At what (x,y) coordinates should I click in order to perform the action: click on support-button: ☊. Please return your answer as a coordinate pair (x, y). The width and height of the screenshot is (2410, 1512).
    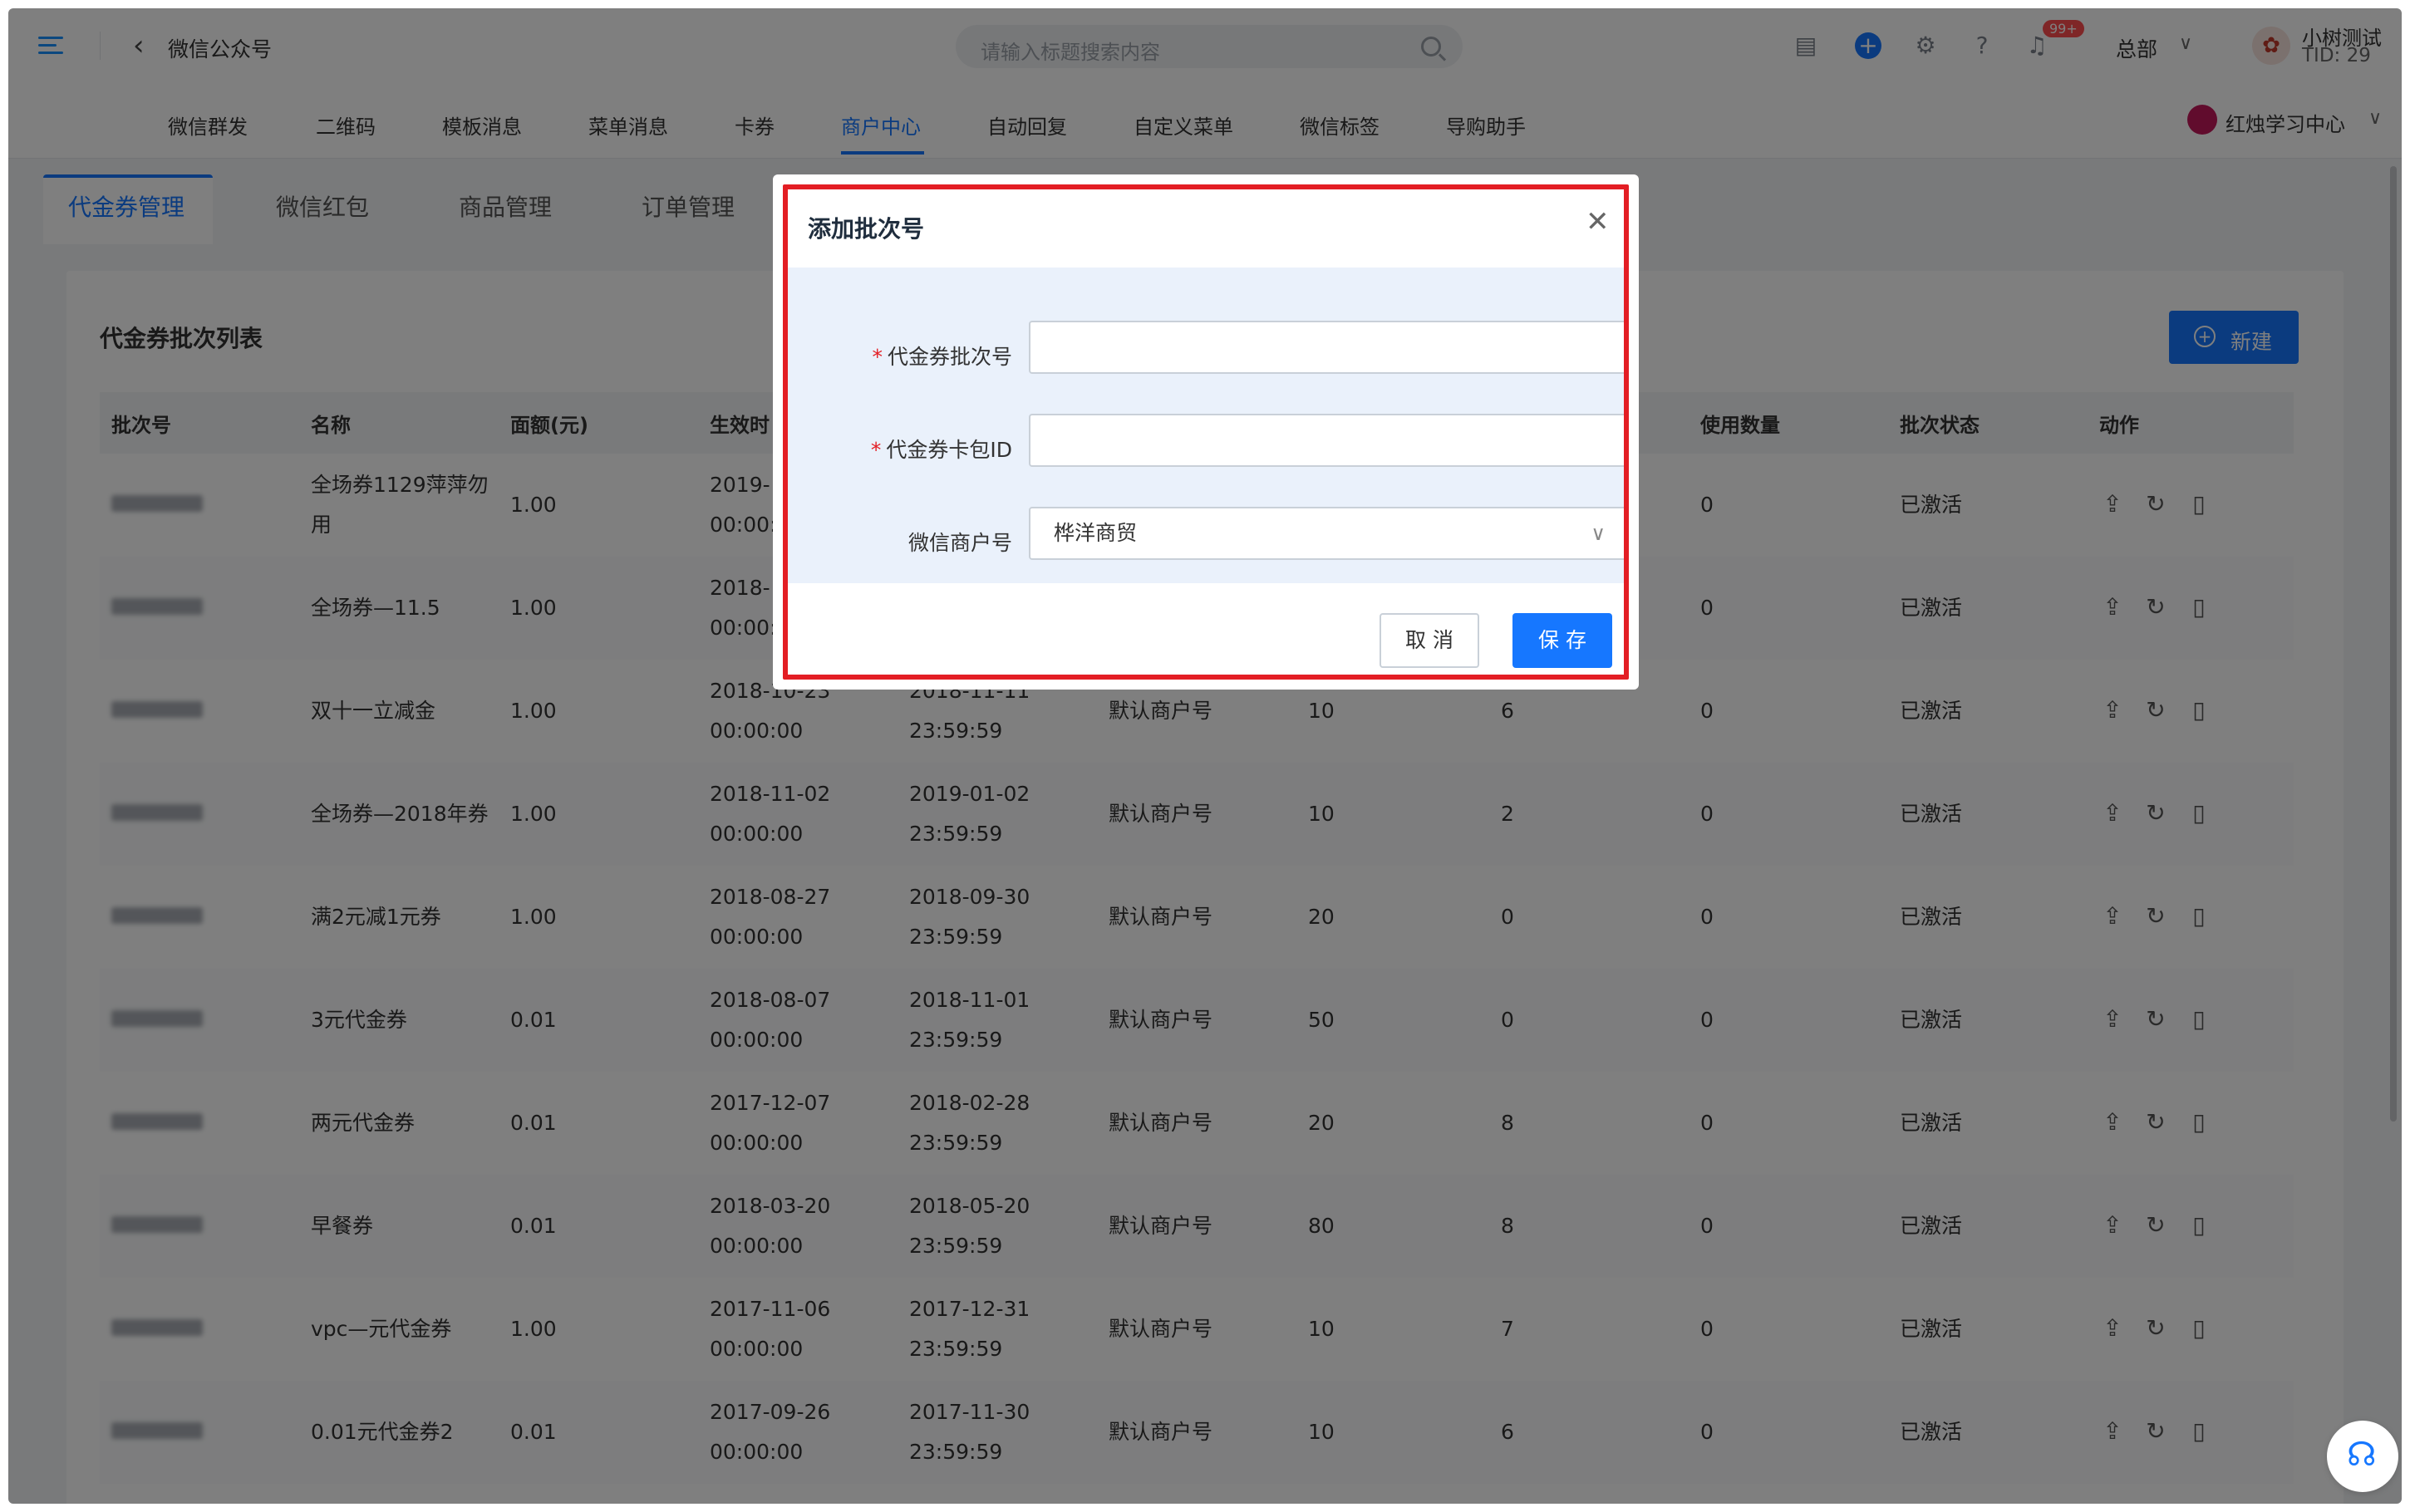
    Looking at the image, I should click on (2362, 1457).